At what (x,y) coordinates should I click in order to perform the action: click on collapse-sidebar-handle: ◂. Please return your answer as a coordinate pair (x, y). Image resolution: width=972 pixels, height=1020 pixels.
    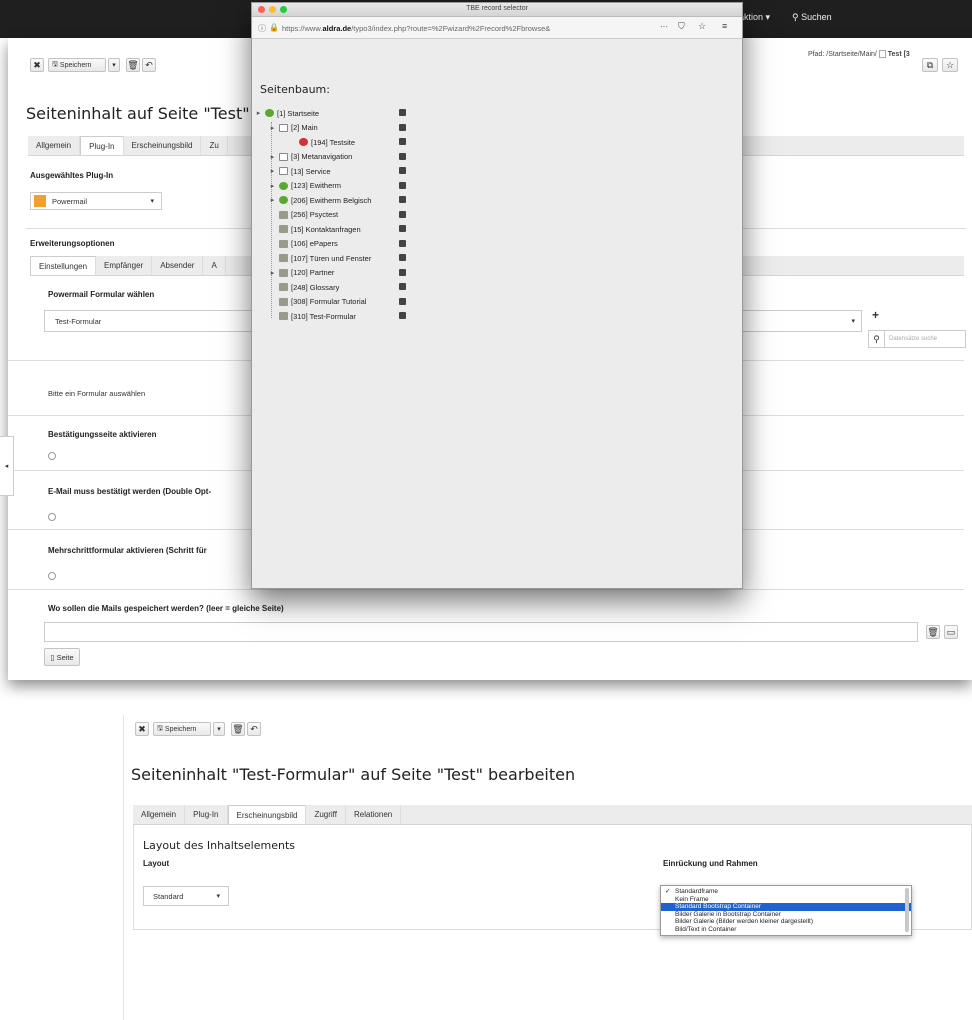
    Looking at the image, I should click on (7, 466).